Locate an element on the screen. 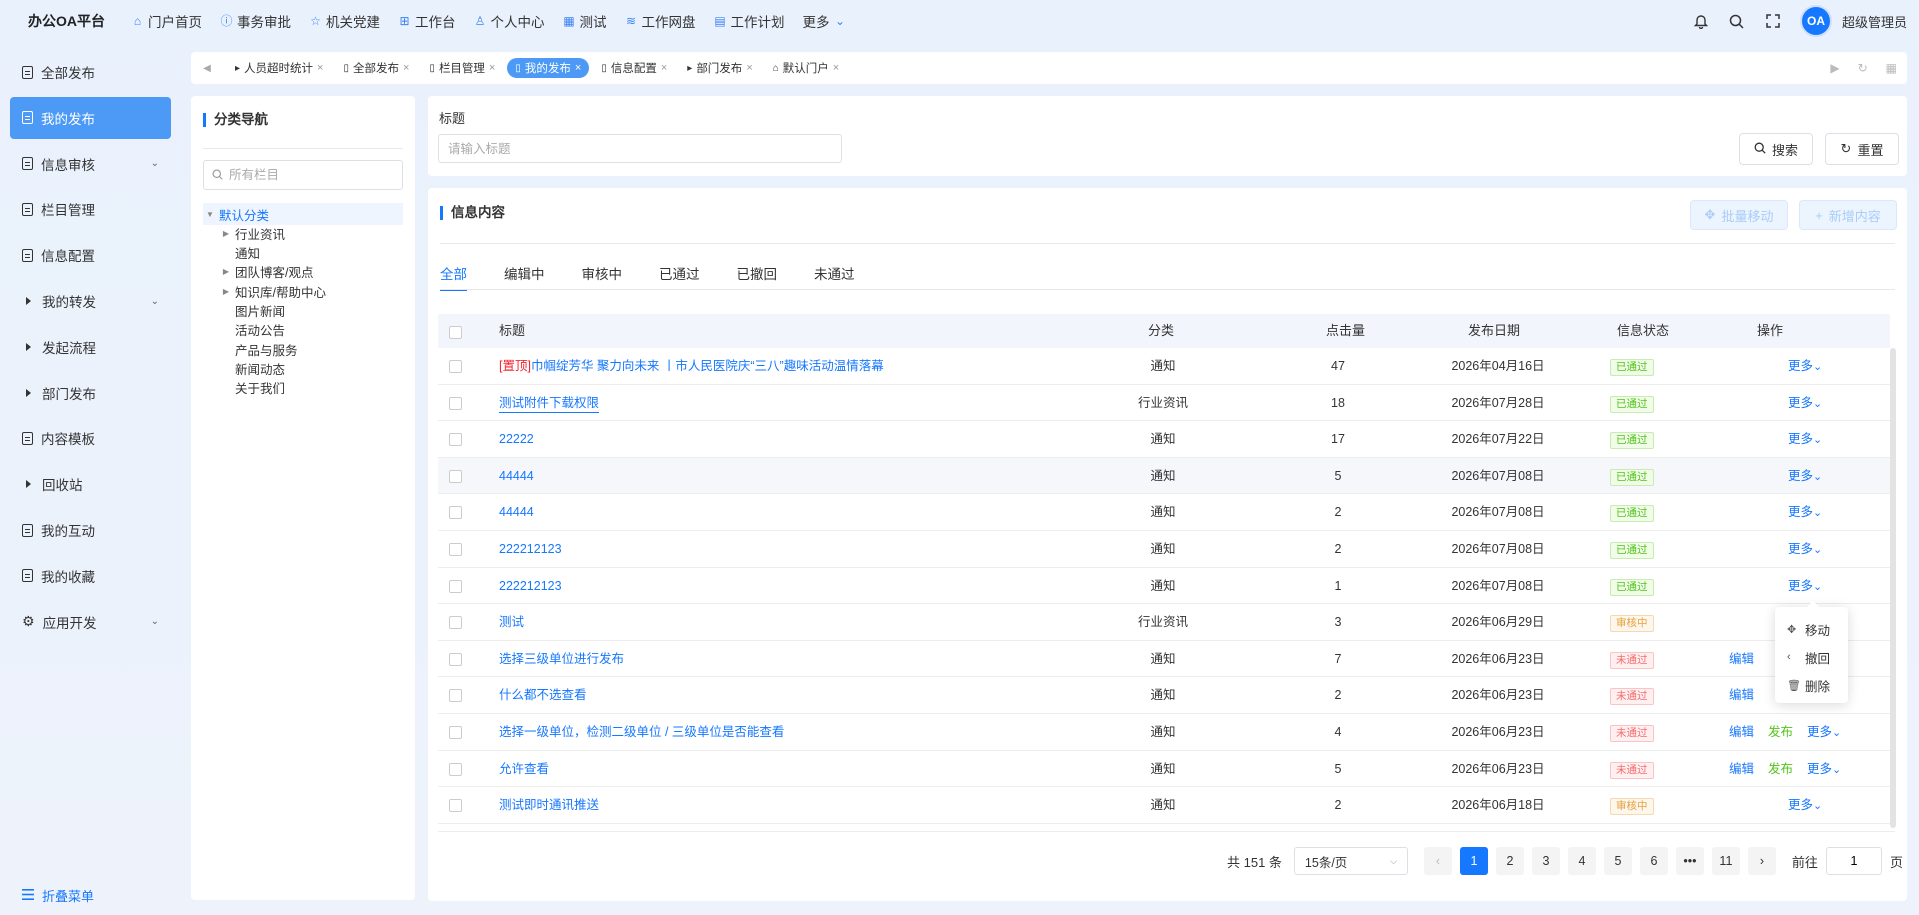  row-title-link: 测试即时通讯推送 is located at coordinates (549, 805).